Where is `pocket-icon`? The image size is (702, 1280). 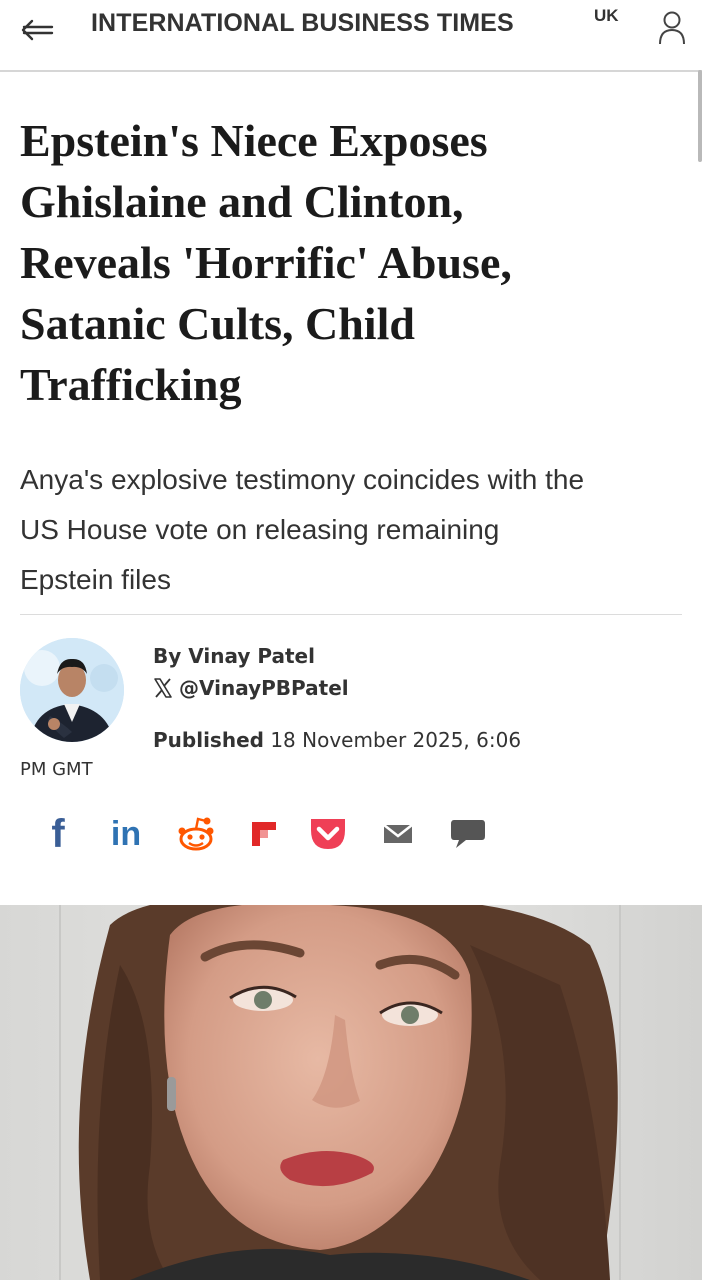 pocket-icon is located at coordinates (328, 834).